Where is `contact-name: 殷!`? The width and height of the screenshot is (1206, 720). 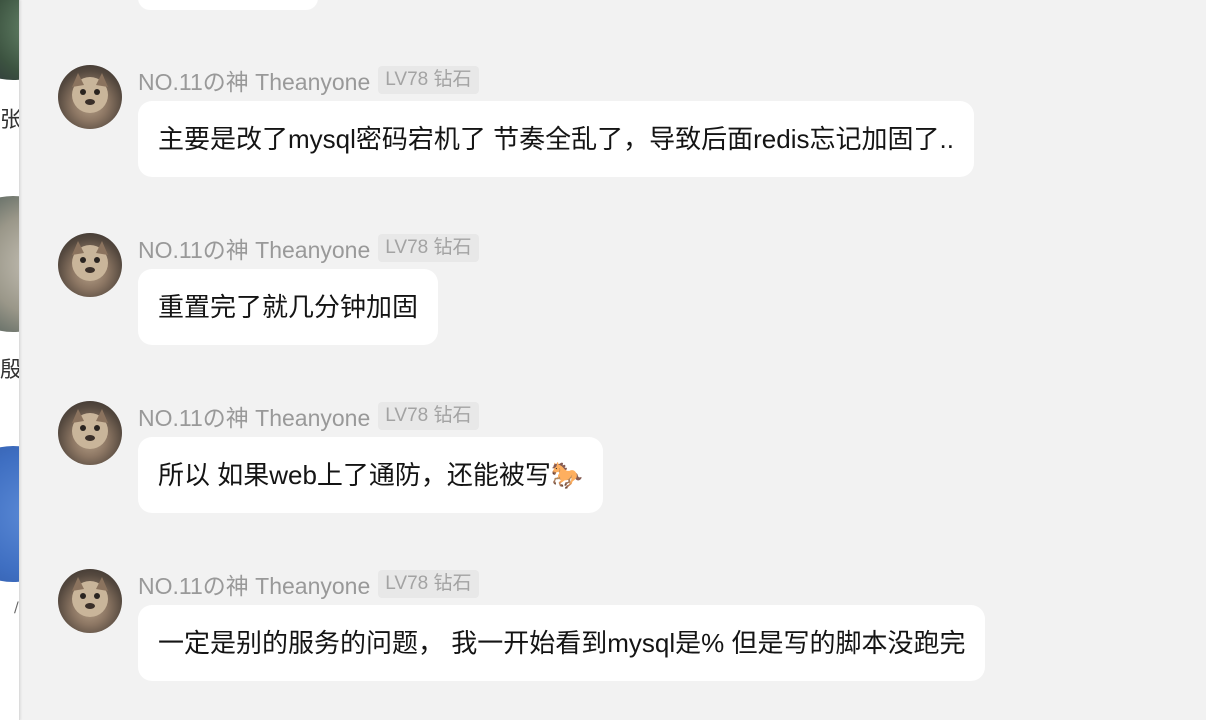 contact-name: 殷! is located at coordinates (9, 368).